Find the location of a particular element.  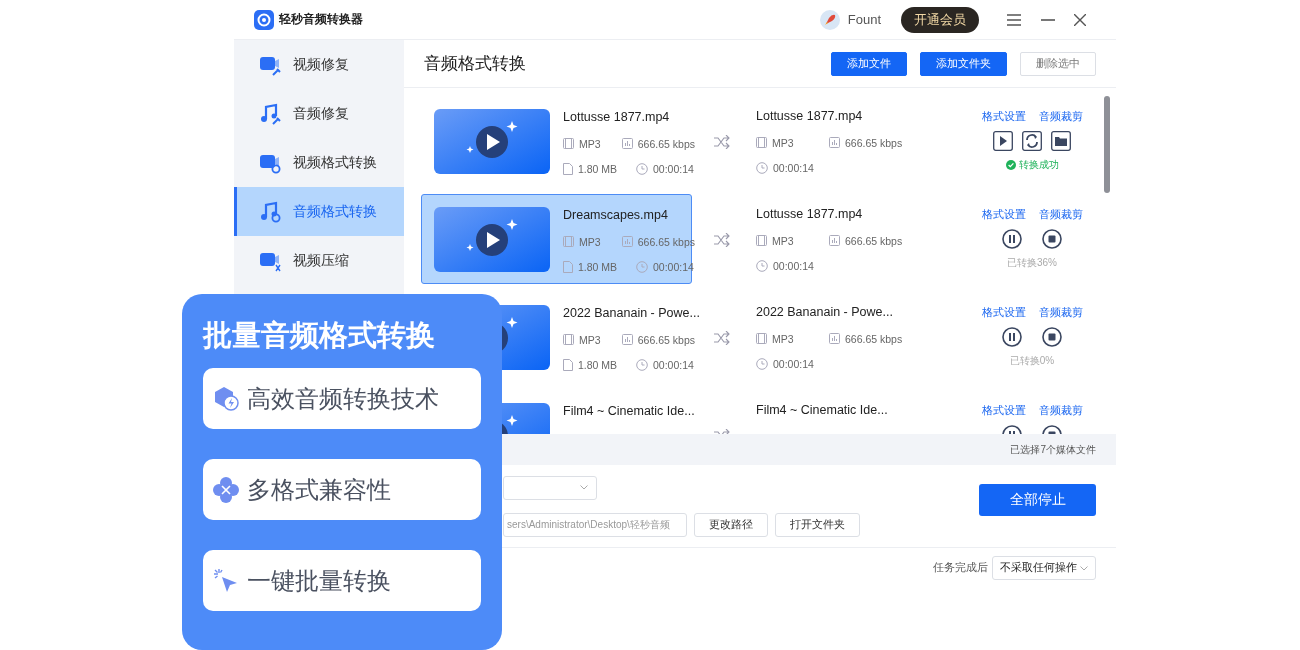

page-title: 音频格式转换 is located at coordinates (475, 64).